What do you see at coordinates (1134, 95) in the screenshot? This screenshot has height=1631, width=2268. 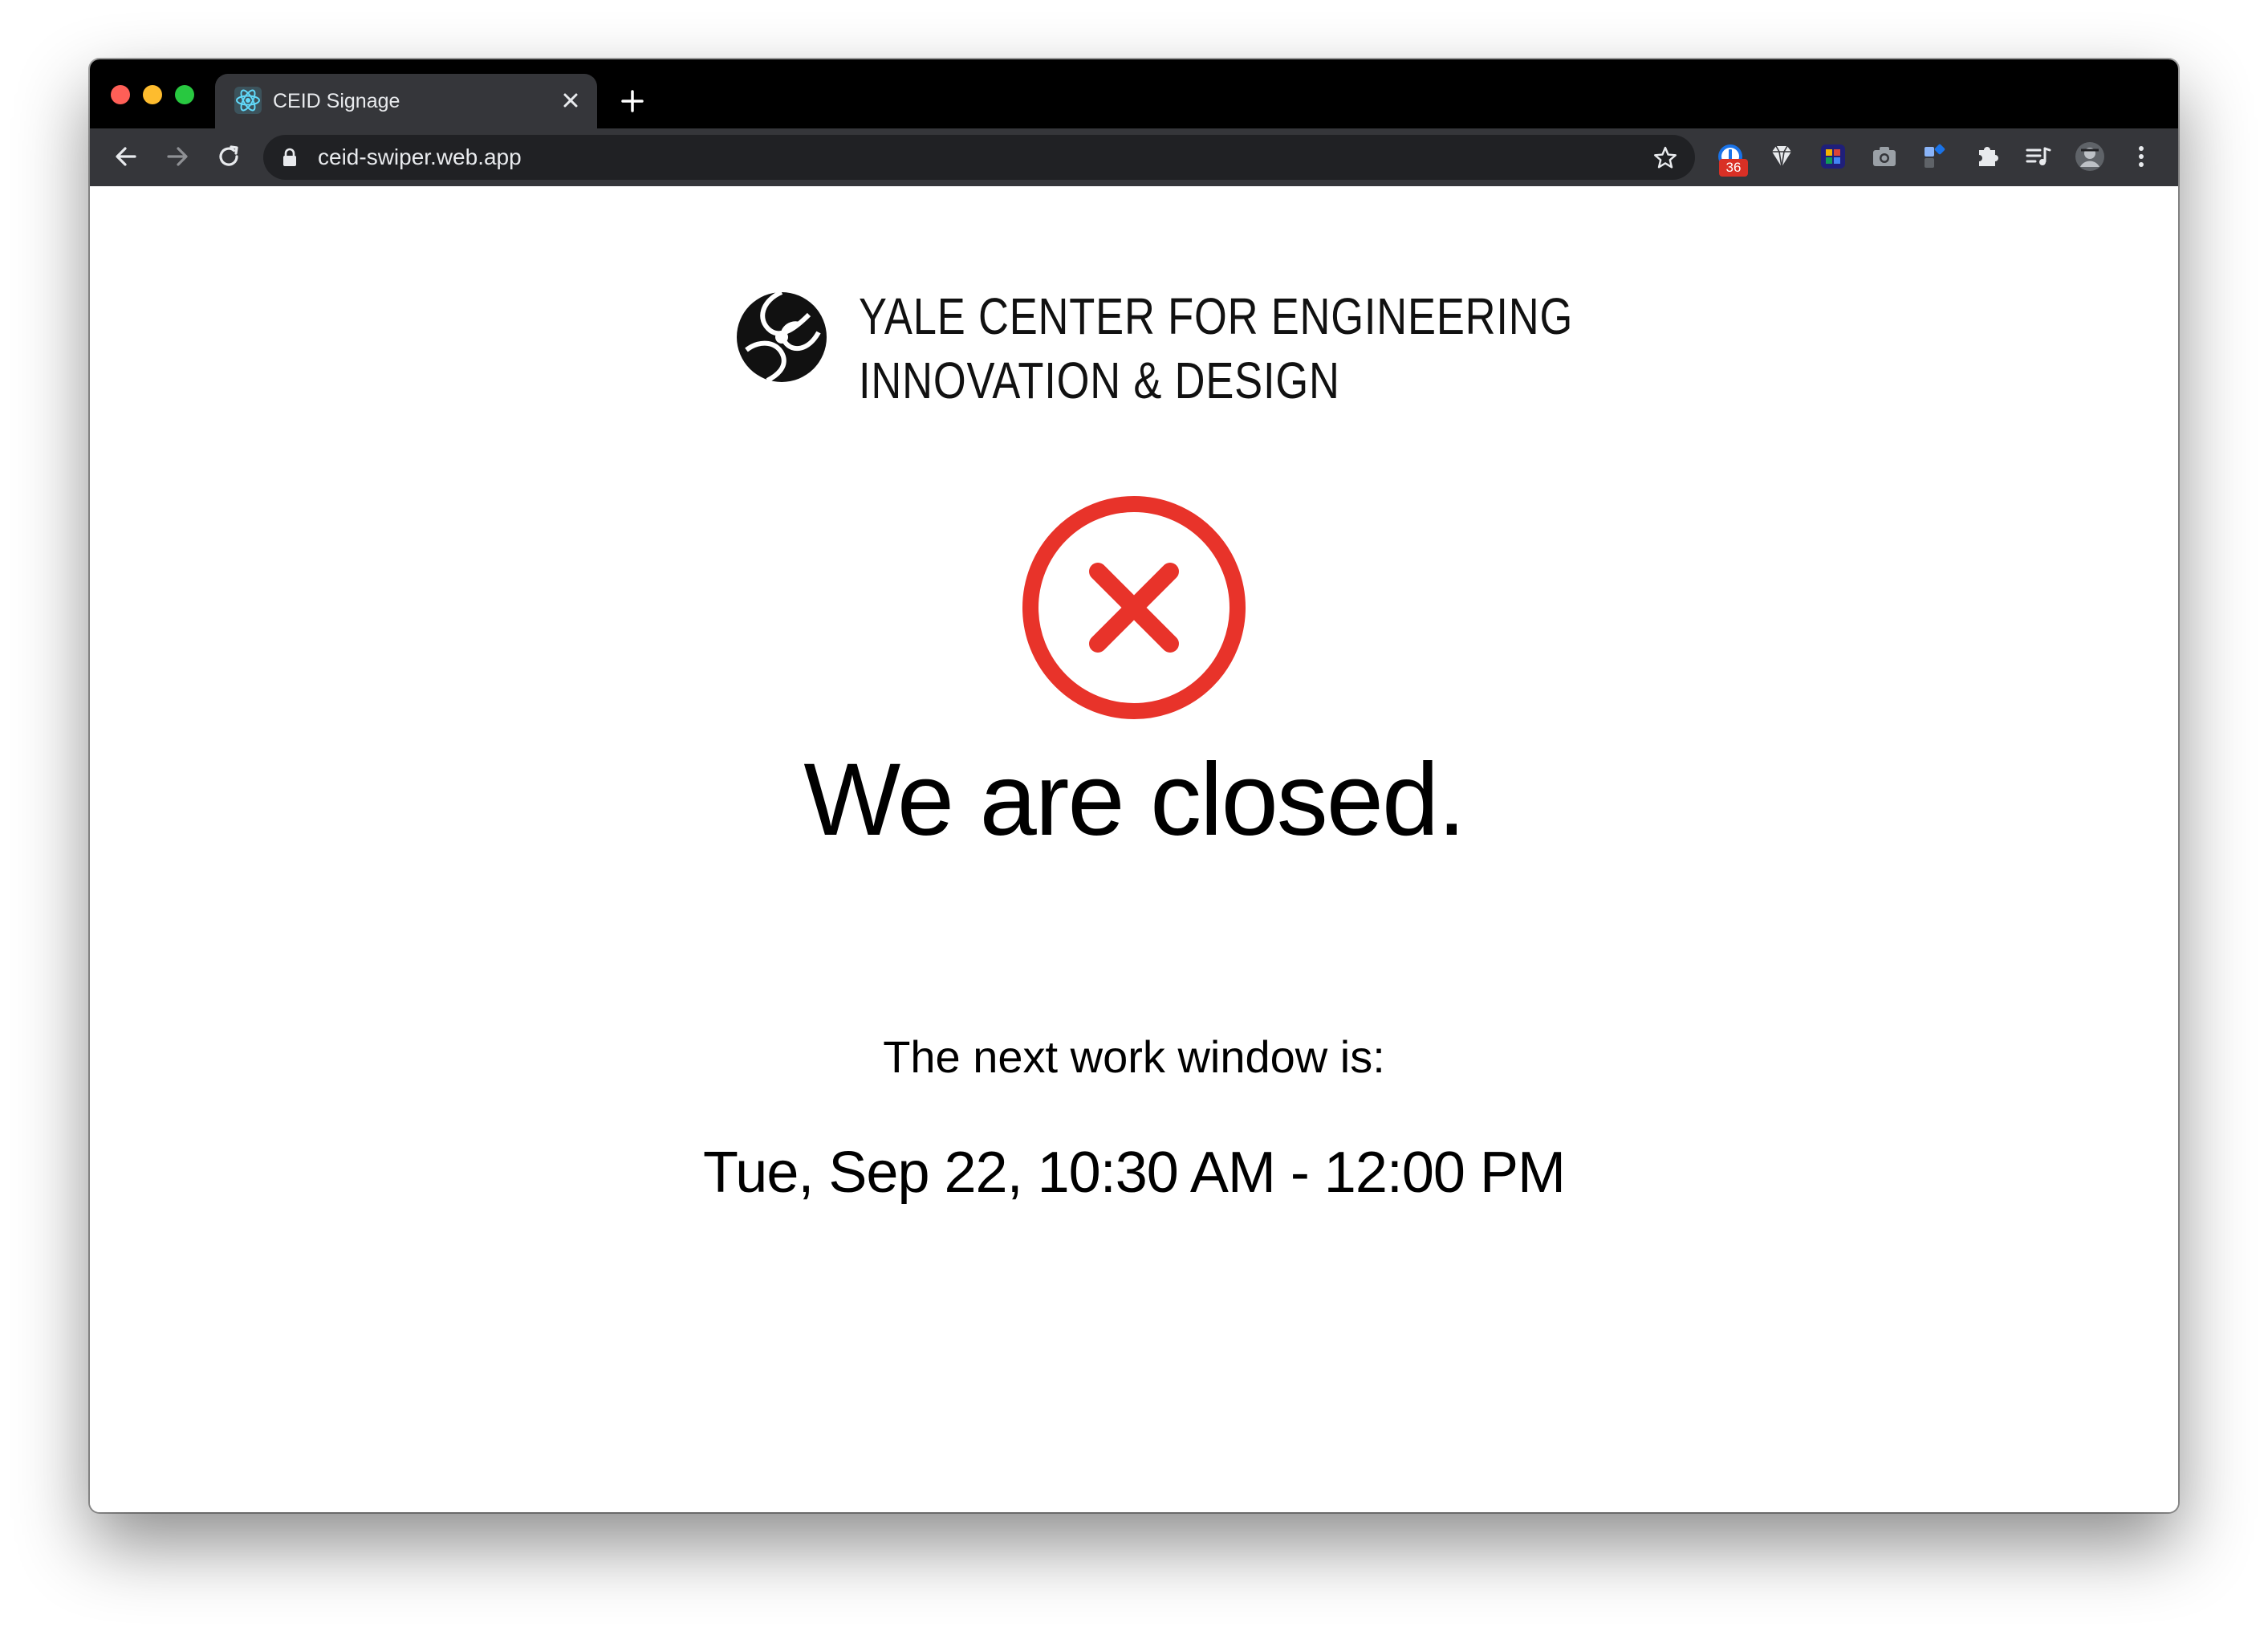 I see `tab-strip: CEID Signage` at bounding box center [1134, 95].